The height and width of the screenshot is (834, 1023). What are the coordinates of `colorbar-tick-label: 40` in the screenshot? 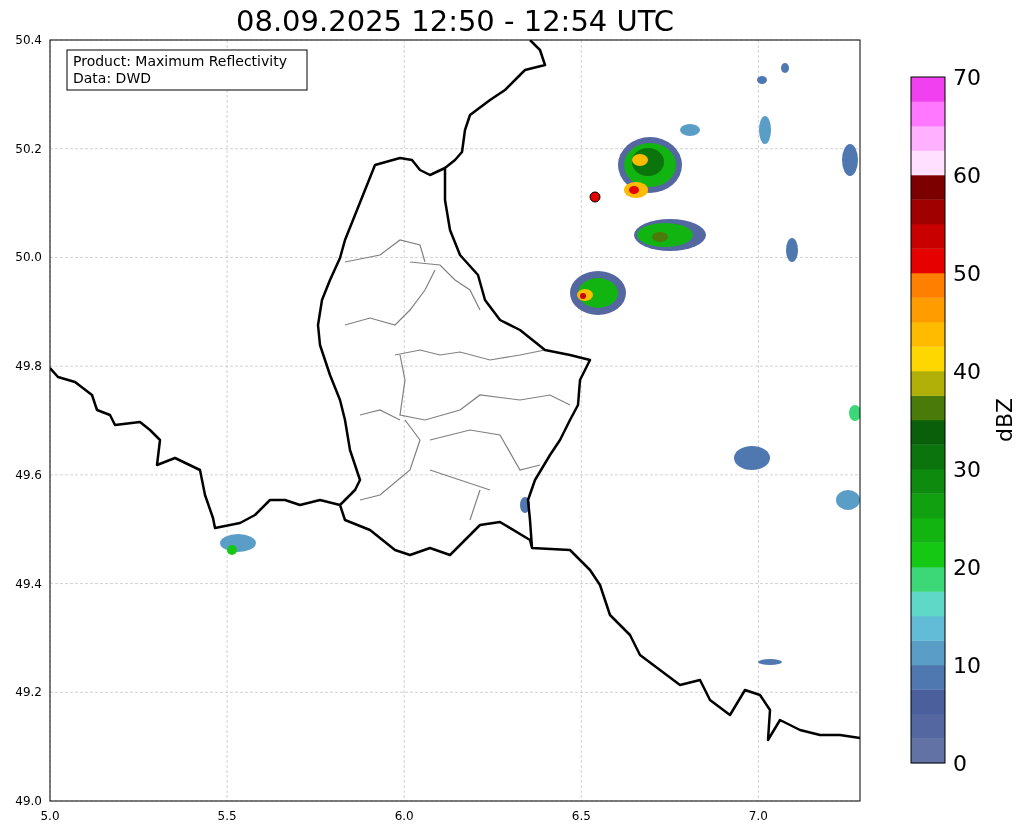 It's located at (967, 371).